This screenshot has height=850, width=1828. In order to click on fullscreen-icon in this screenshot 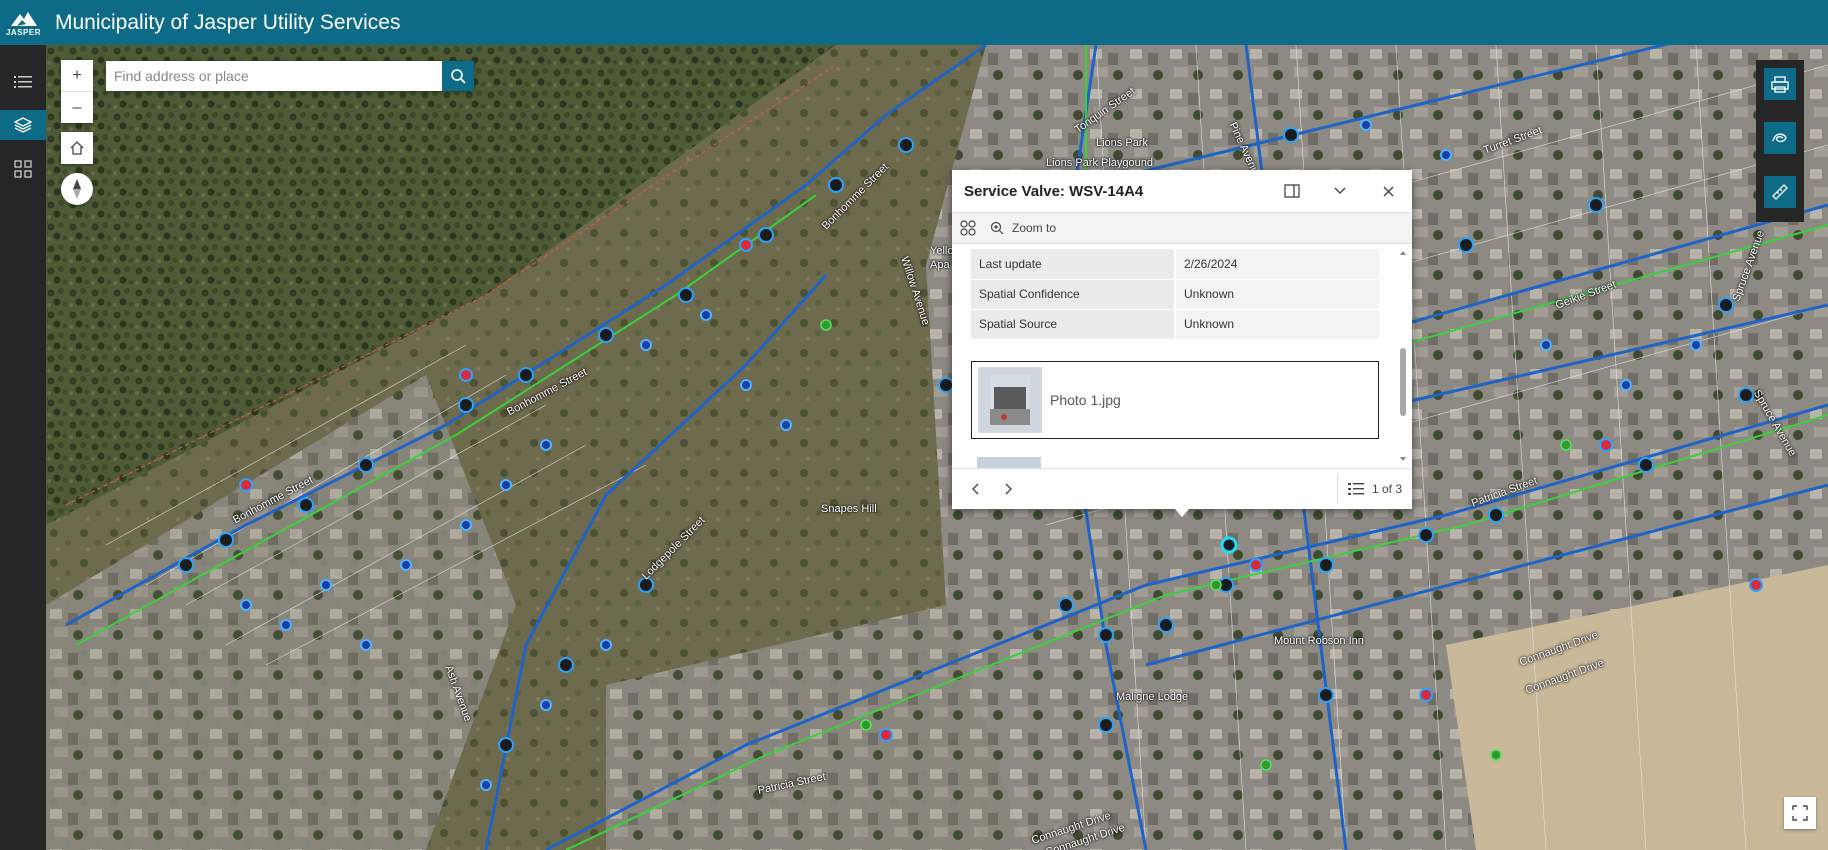, I will do `click(1800, 813)`.